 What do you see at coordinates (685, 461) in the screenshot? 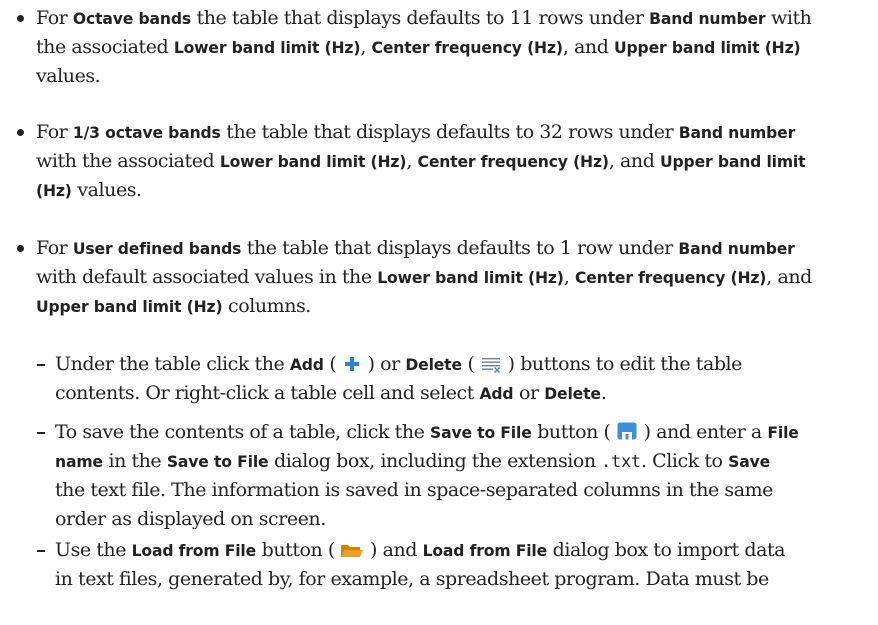
I see `text-run: . Click to` at bounding box center [685, 461].